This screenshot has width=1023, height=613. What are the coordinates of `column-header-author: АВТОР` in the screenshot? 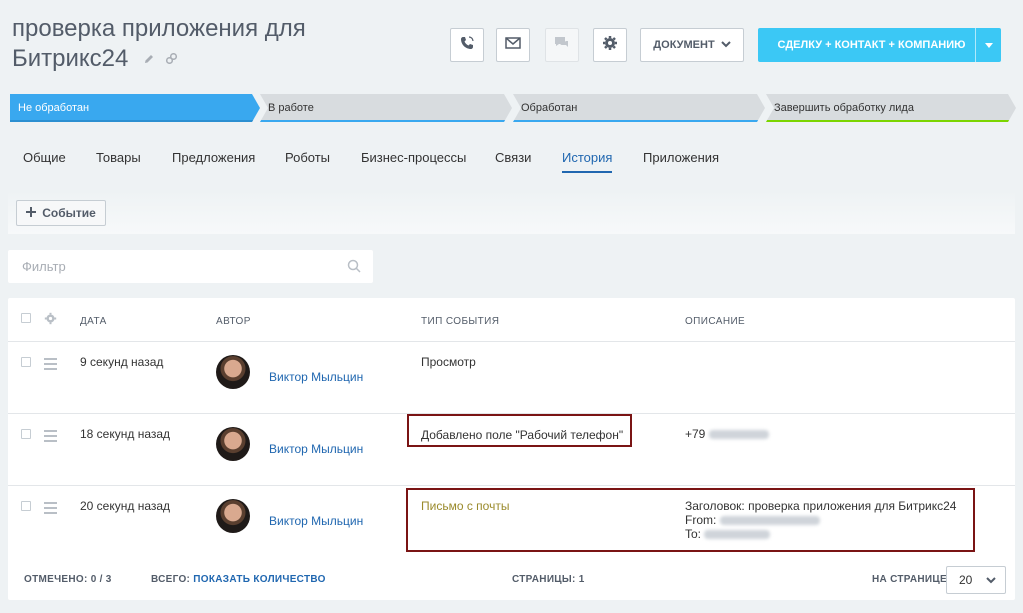 It's located at (233, 321).